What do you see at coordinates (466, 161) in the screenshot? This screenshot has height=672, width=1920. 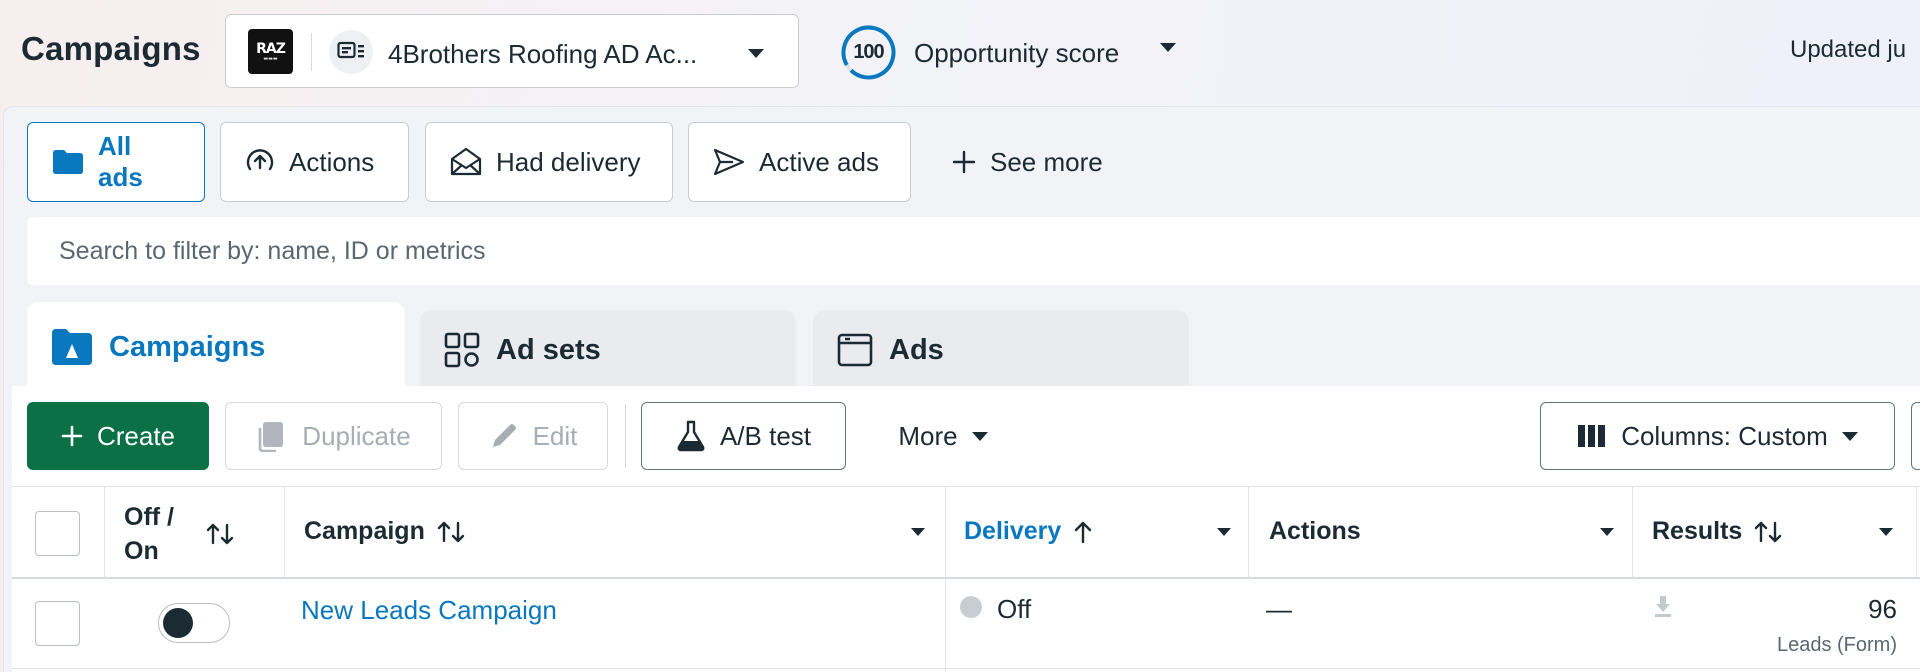 I see `envelope-open-icon` at bounding box center [466, 161].